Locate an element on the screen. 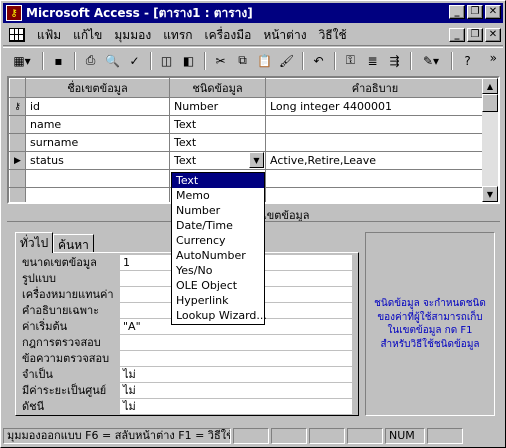  print-preview-icon: 🔍 is located at coordinates (112, 61).